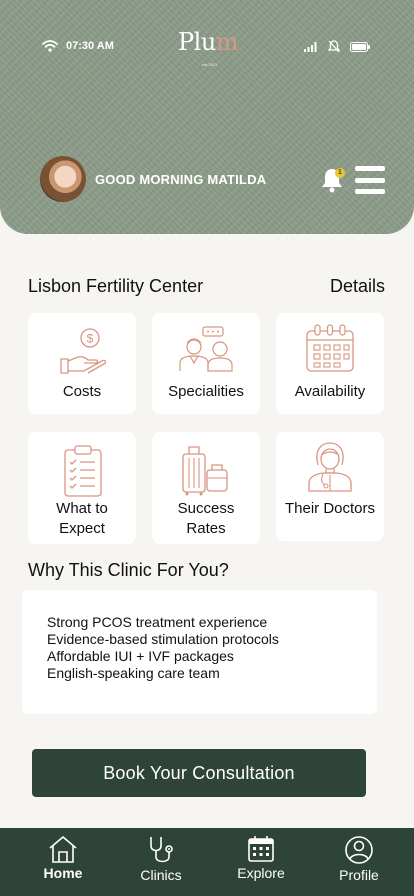 This screenshot has width=414, height=896. I want to click on card-success-rates: Success Rates, so click(206, 488).